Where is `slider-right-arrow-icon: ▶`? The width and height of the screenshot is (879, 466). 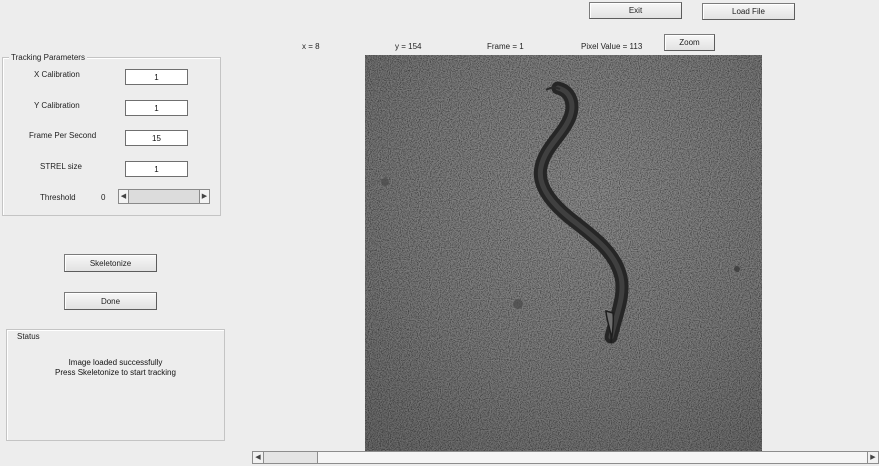
slider-right-arrow-icon: ▶ is located at coordinates (204, 196).